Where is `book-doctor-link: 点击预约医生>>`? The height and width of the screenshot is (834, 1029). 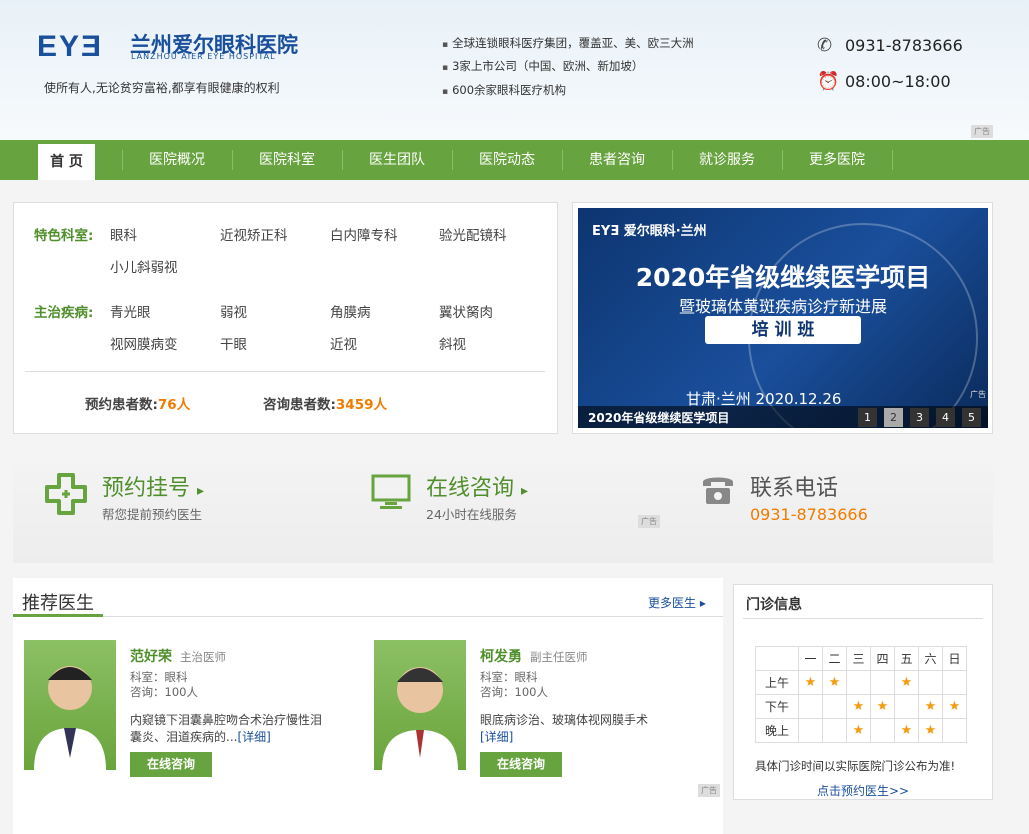 book-doctor-link: 点击预约医生>> is located at coordinates (863, 790).